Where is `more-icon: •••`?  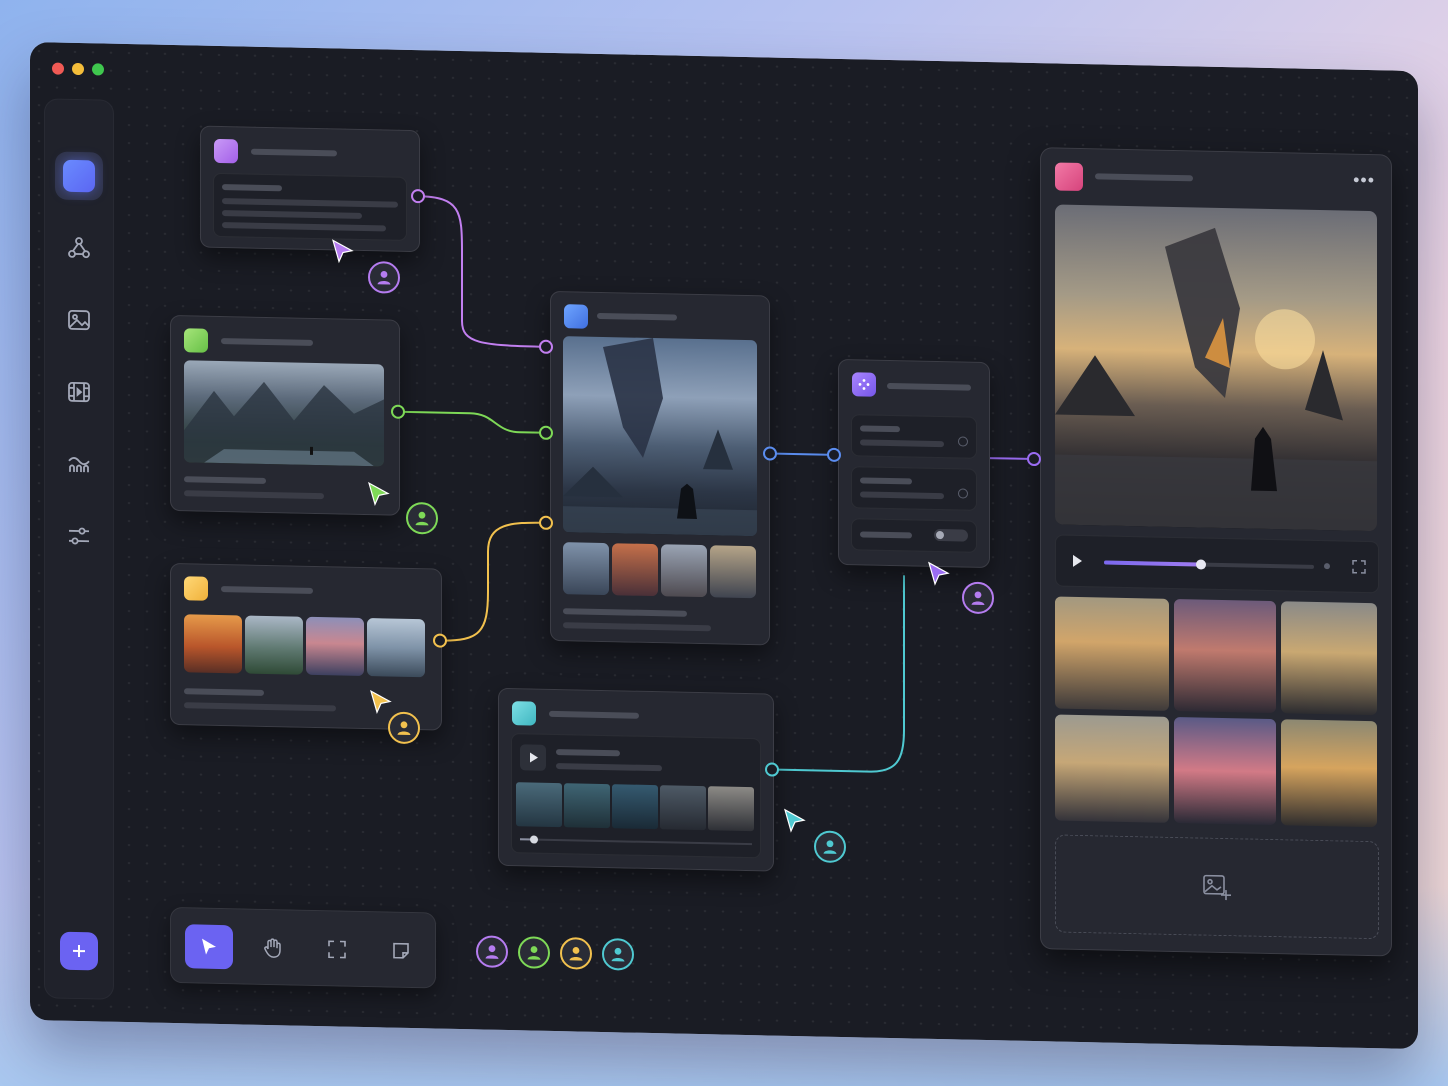 more-icon: ••• is located at coordinates (1364, 180).